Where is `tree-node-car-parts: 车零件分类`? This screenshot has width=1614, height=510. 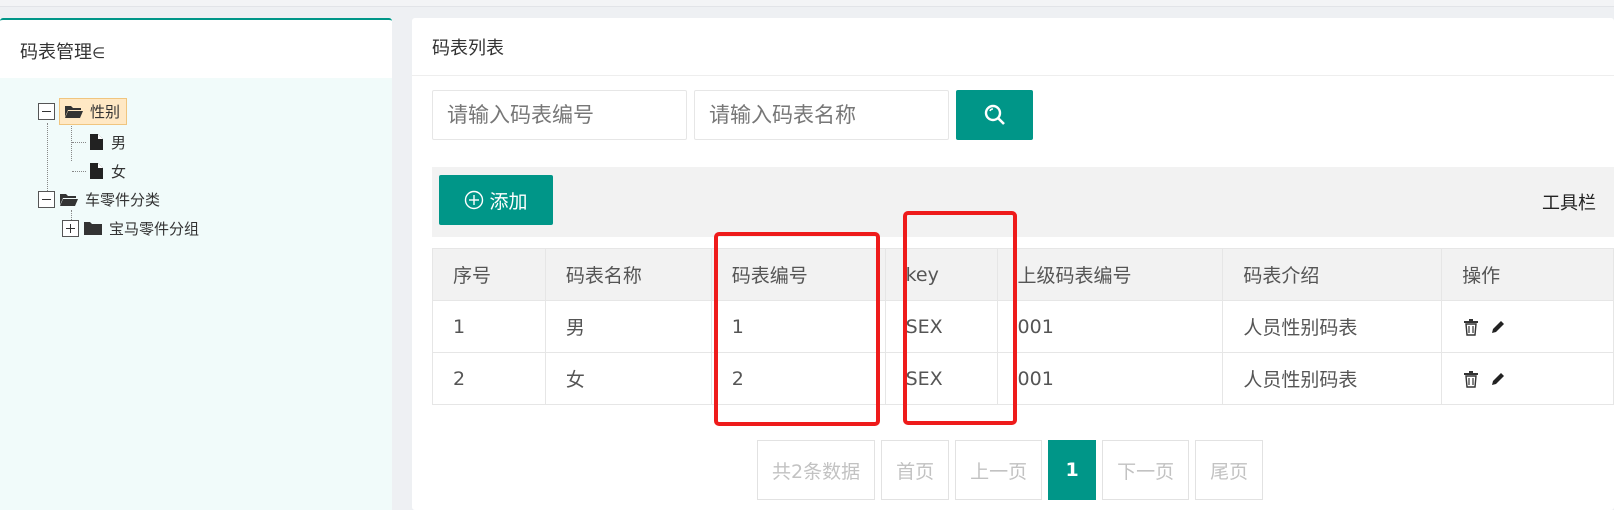 tree-node-car-parts: 车零件分类 is located at coordinates (99, 199).